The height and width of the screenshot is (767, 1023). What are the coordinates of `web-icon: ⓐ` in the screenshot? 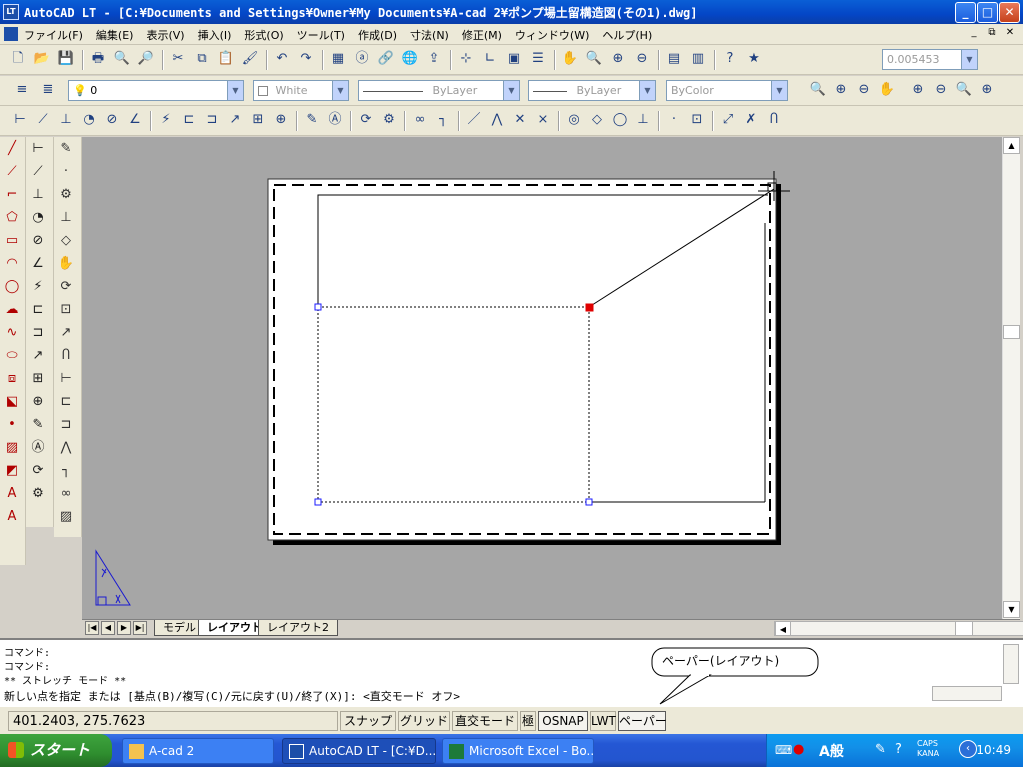 It's located at (362, 59).